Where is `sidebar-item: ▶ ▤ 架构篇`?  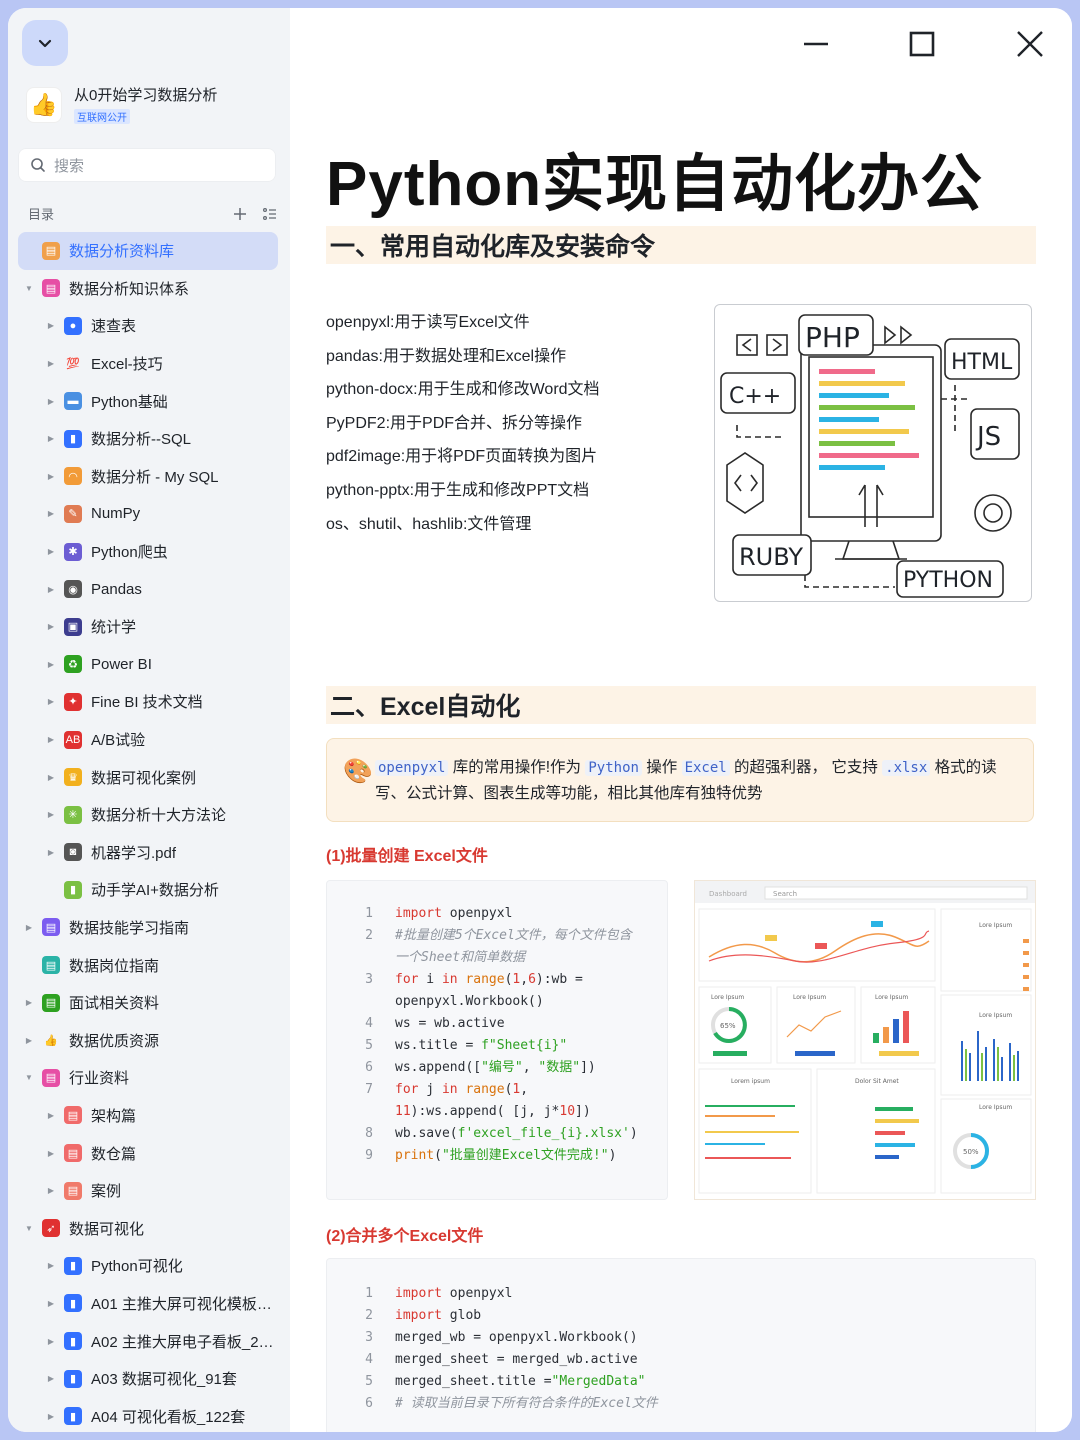 sidebar-item: ▶ ▤ 架构篇 is located at coordinates (148, 1116).